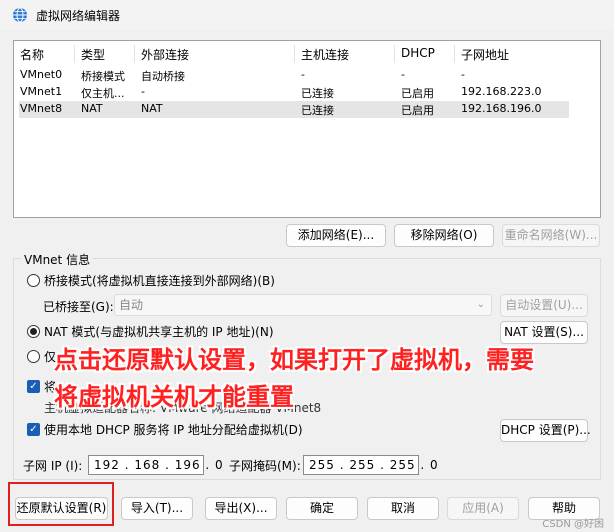 The width and height of the screenshot is (614, 532). I want to click on title-bar: 虚拟网络编辑器, so click(307, 15).